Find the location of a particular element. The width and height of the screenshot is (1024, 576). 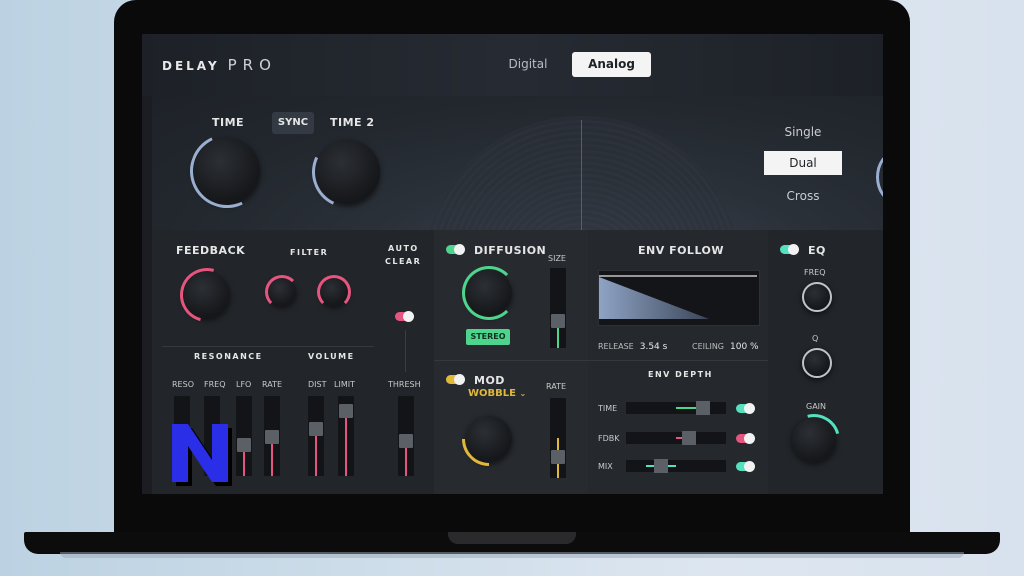

laptop-shadow is located at coordinates (512, 555).